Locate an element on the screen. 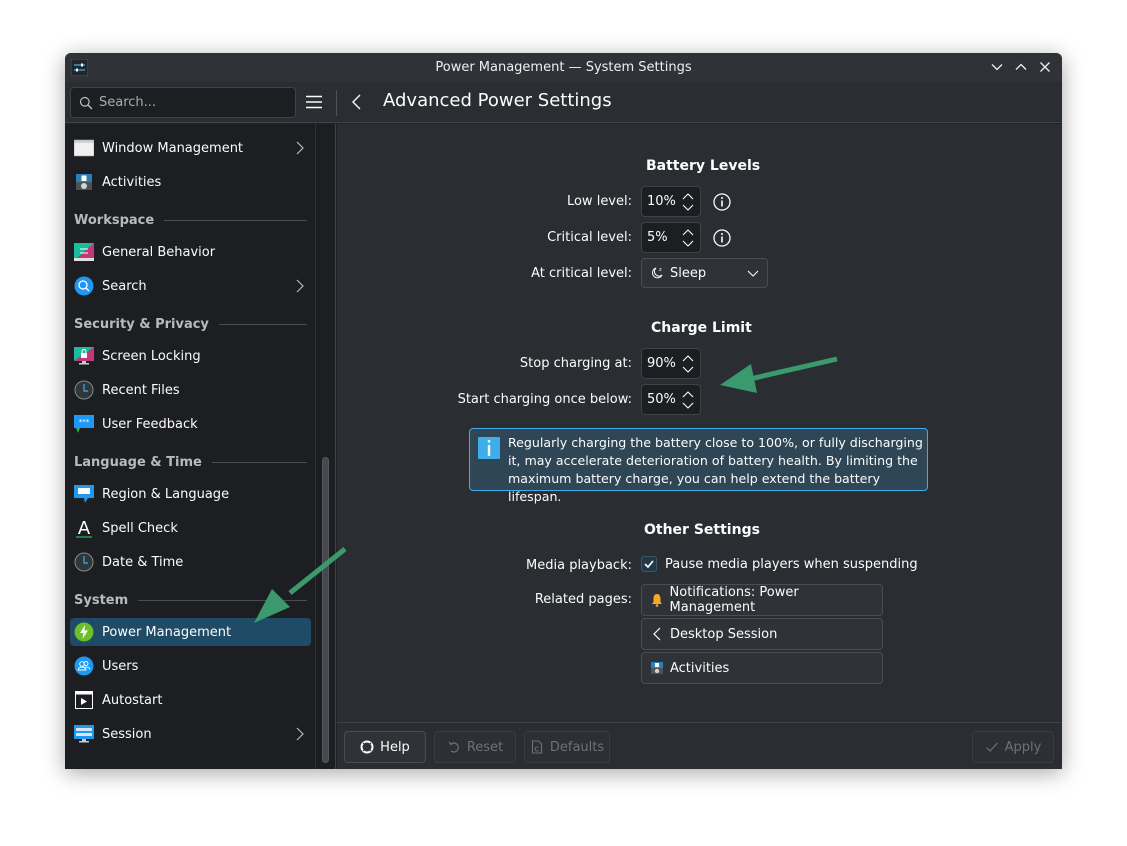  section-header-workspace: Workspace is located at coordinates (190, 220).